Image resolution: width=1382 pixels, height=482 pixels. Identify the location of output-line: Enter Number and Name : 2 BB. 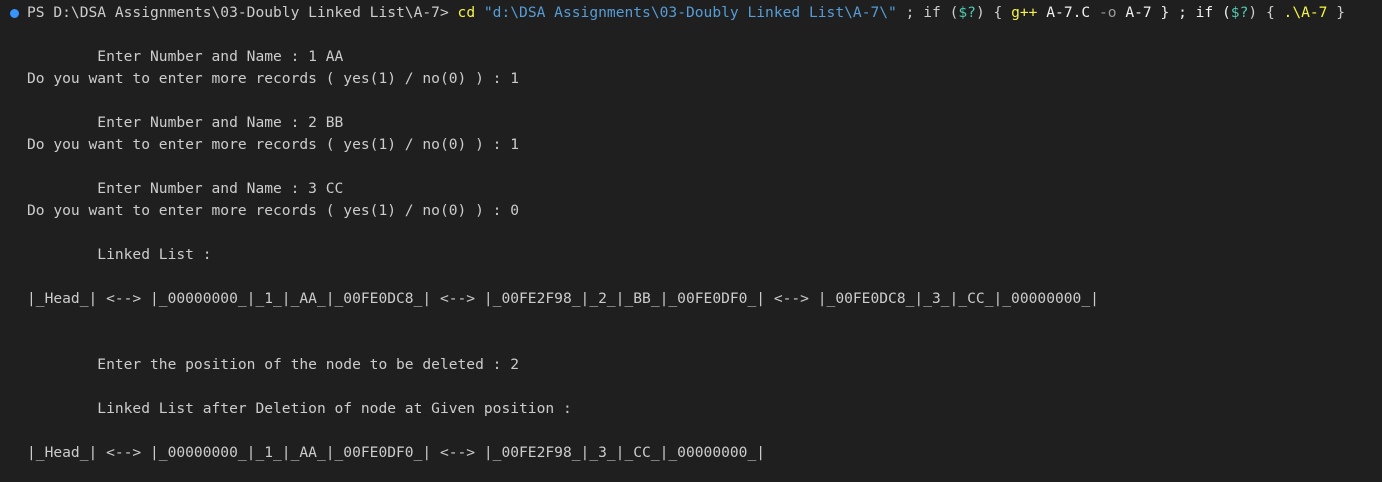
(185, 122).